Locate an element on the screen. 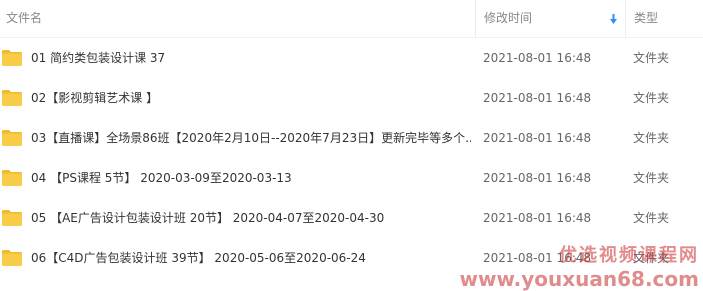 The width and height of the screenshot is (703, 291). column-header-type-label: 类型 is located at coordinates (646, 18).